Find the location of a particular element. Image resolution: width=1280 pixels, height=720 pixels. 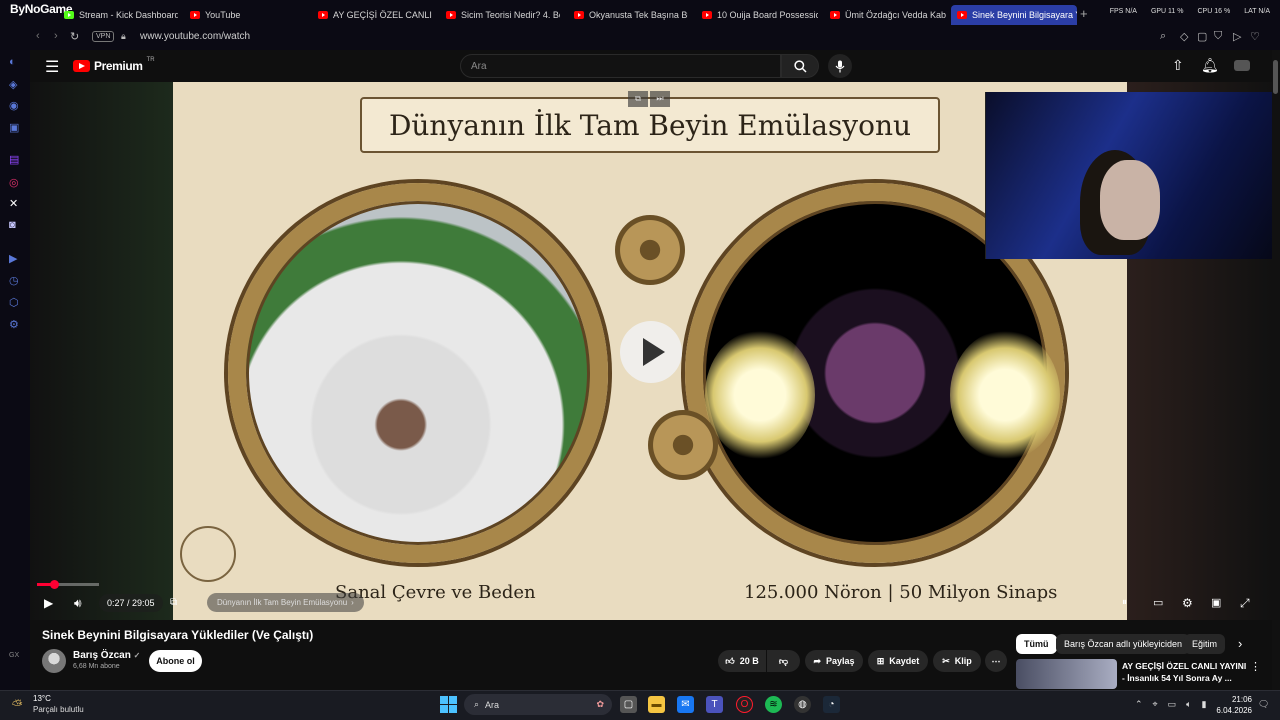

upload-icon: ⇧ is located at coordinates (1178, 65).